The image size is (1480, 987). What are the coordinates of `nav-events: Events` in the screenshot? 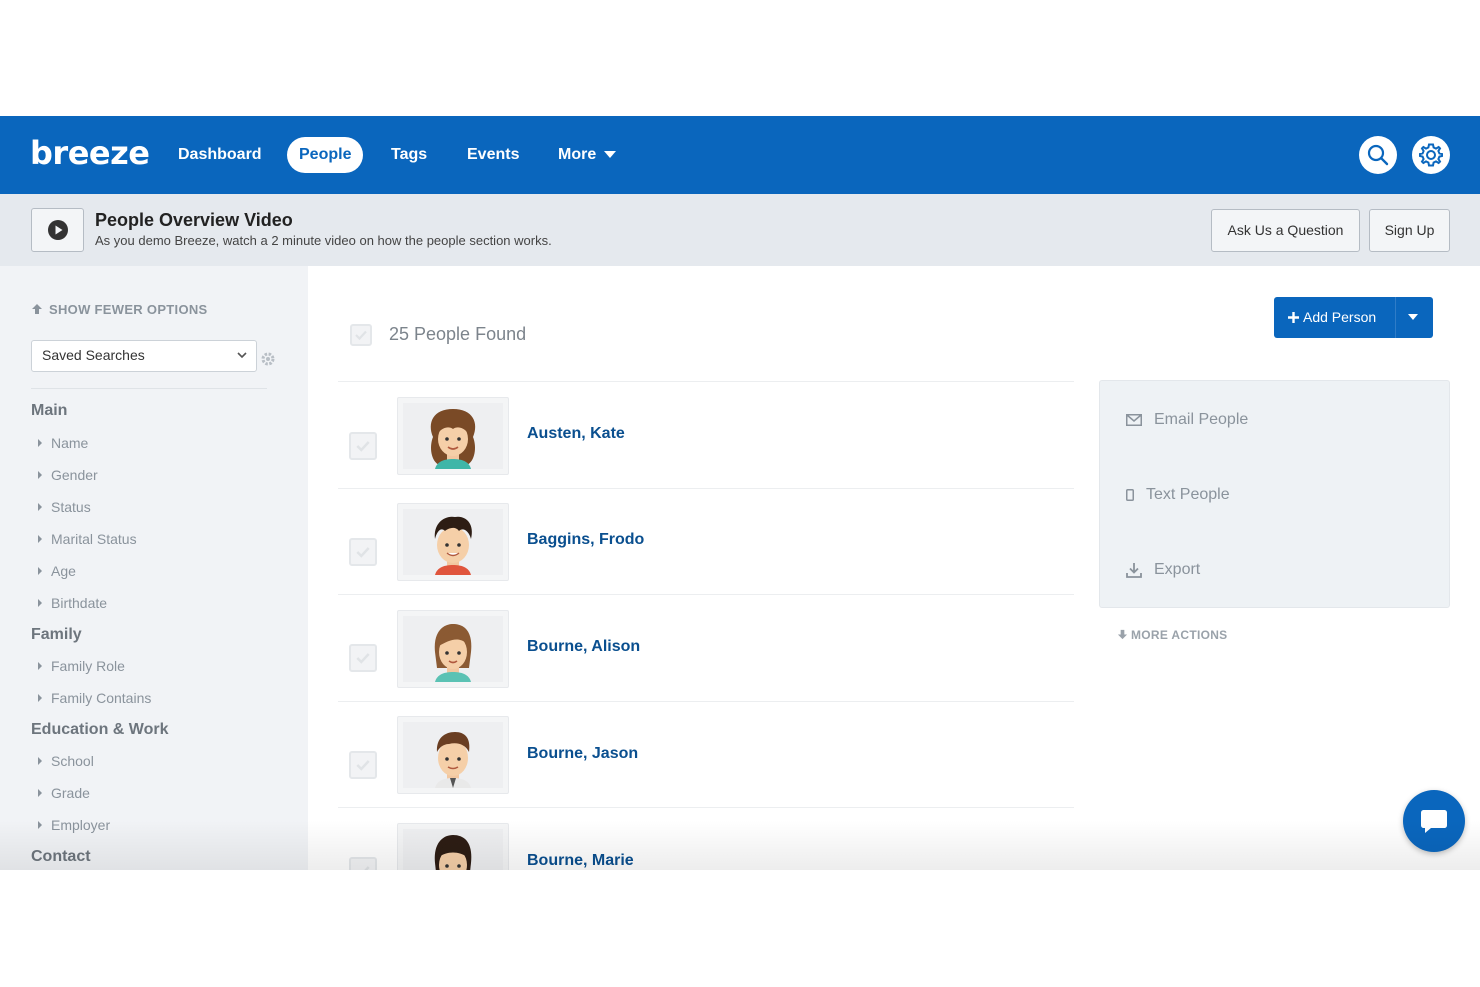 It's located at (493, 155).